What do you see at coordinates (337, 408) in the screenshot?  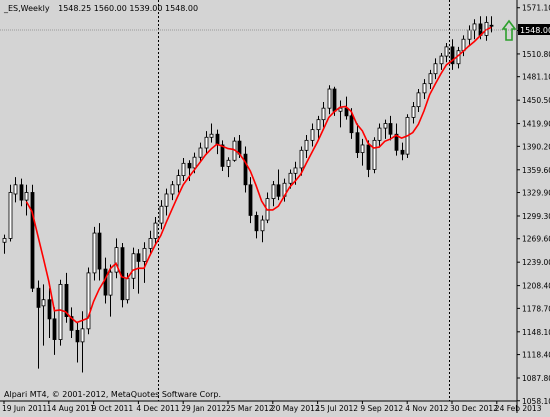 I see `x-tick-label: 15 Jul 2012` at bounding box center [337, 408].